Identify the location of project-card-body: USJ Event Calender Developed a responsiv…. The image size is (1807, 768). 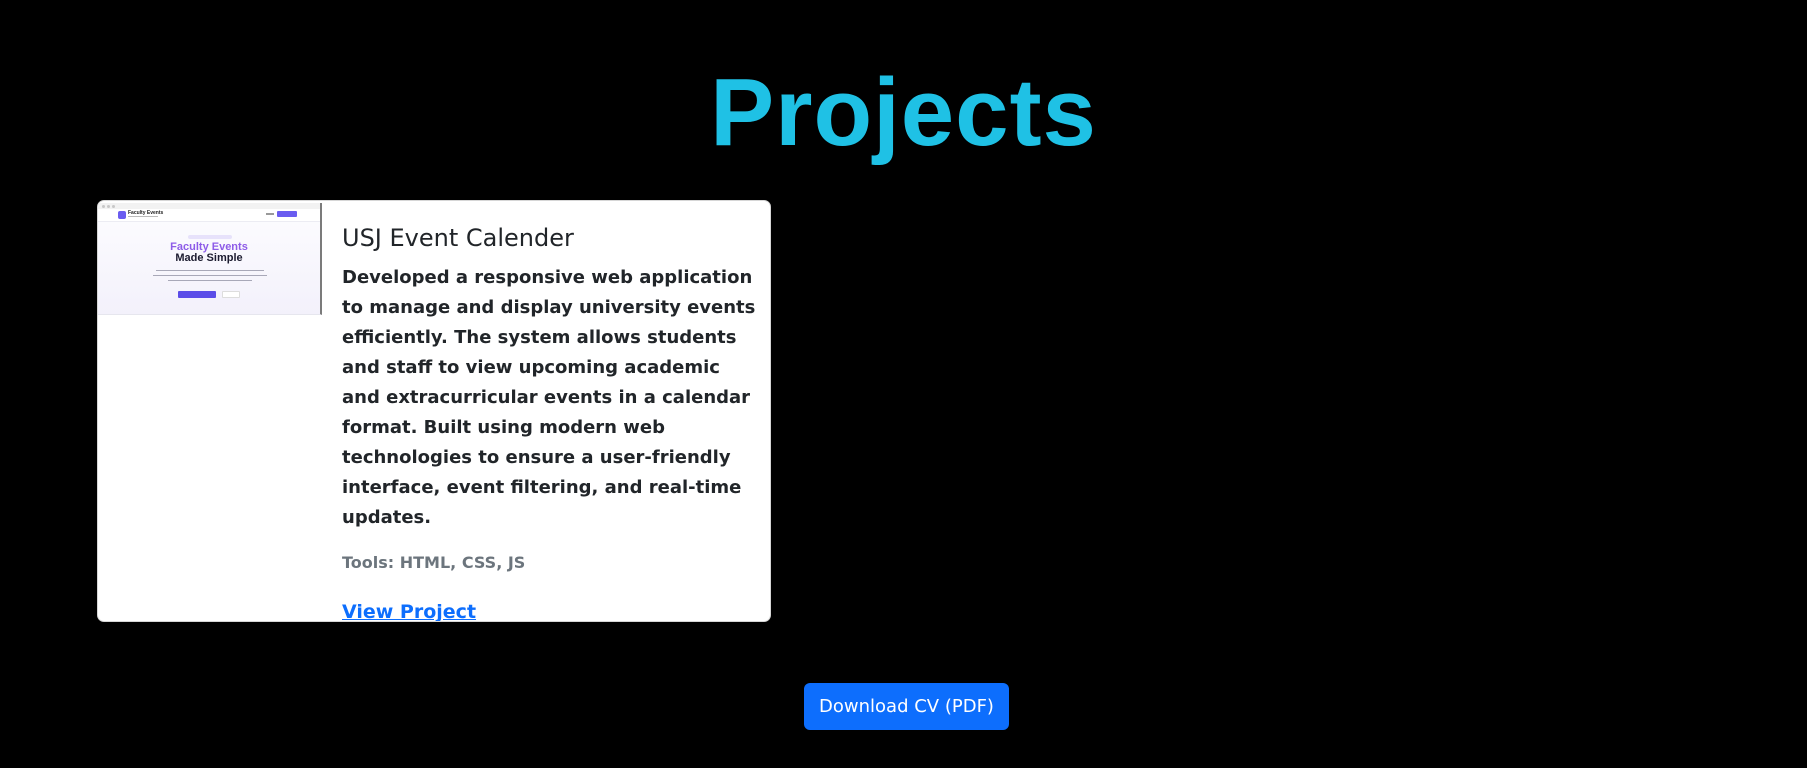
(549, 421).